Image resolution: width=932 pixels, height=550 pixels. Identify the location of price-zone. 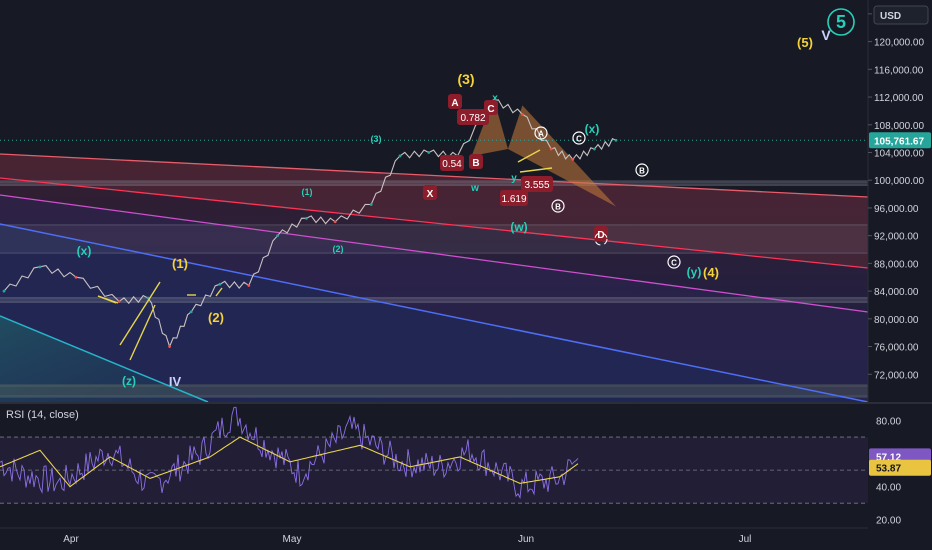
(434, 239).